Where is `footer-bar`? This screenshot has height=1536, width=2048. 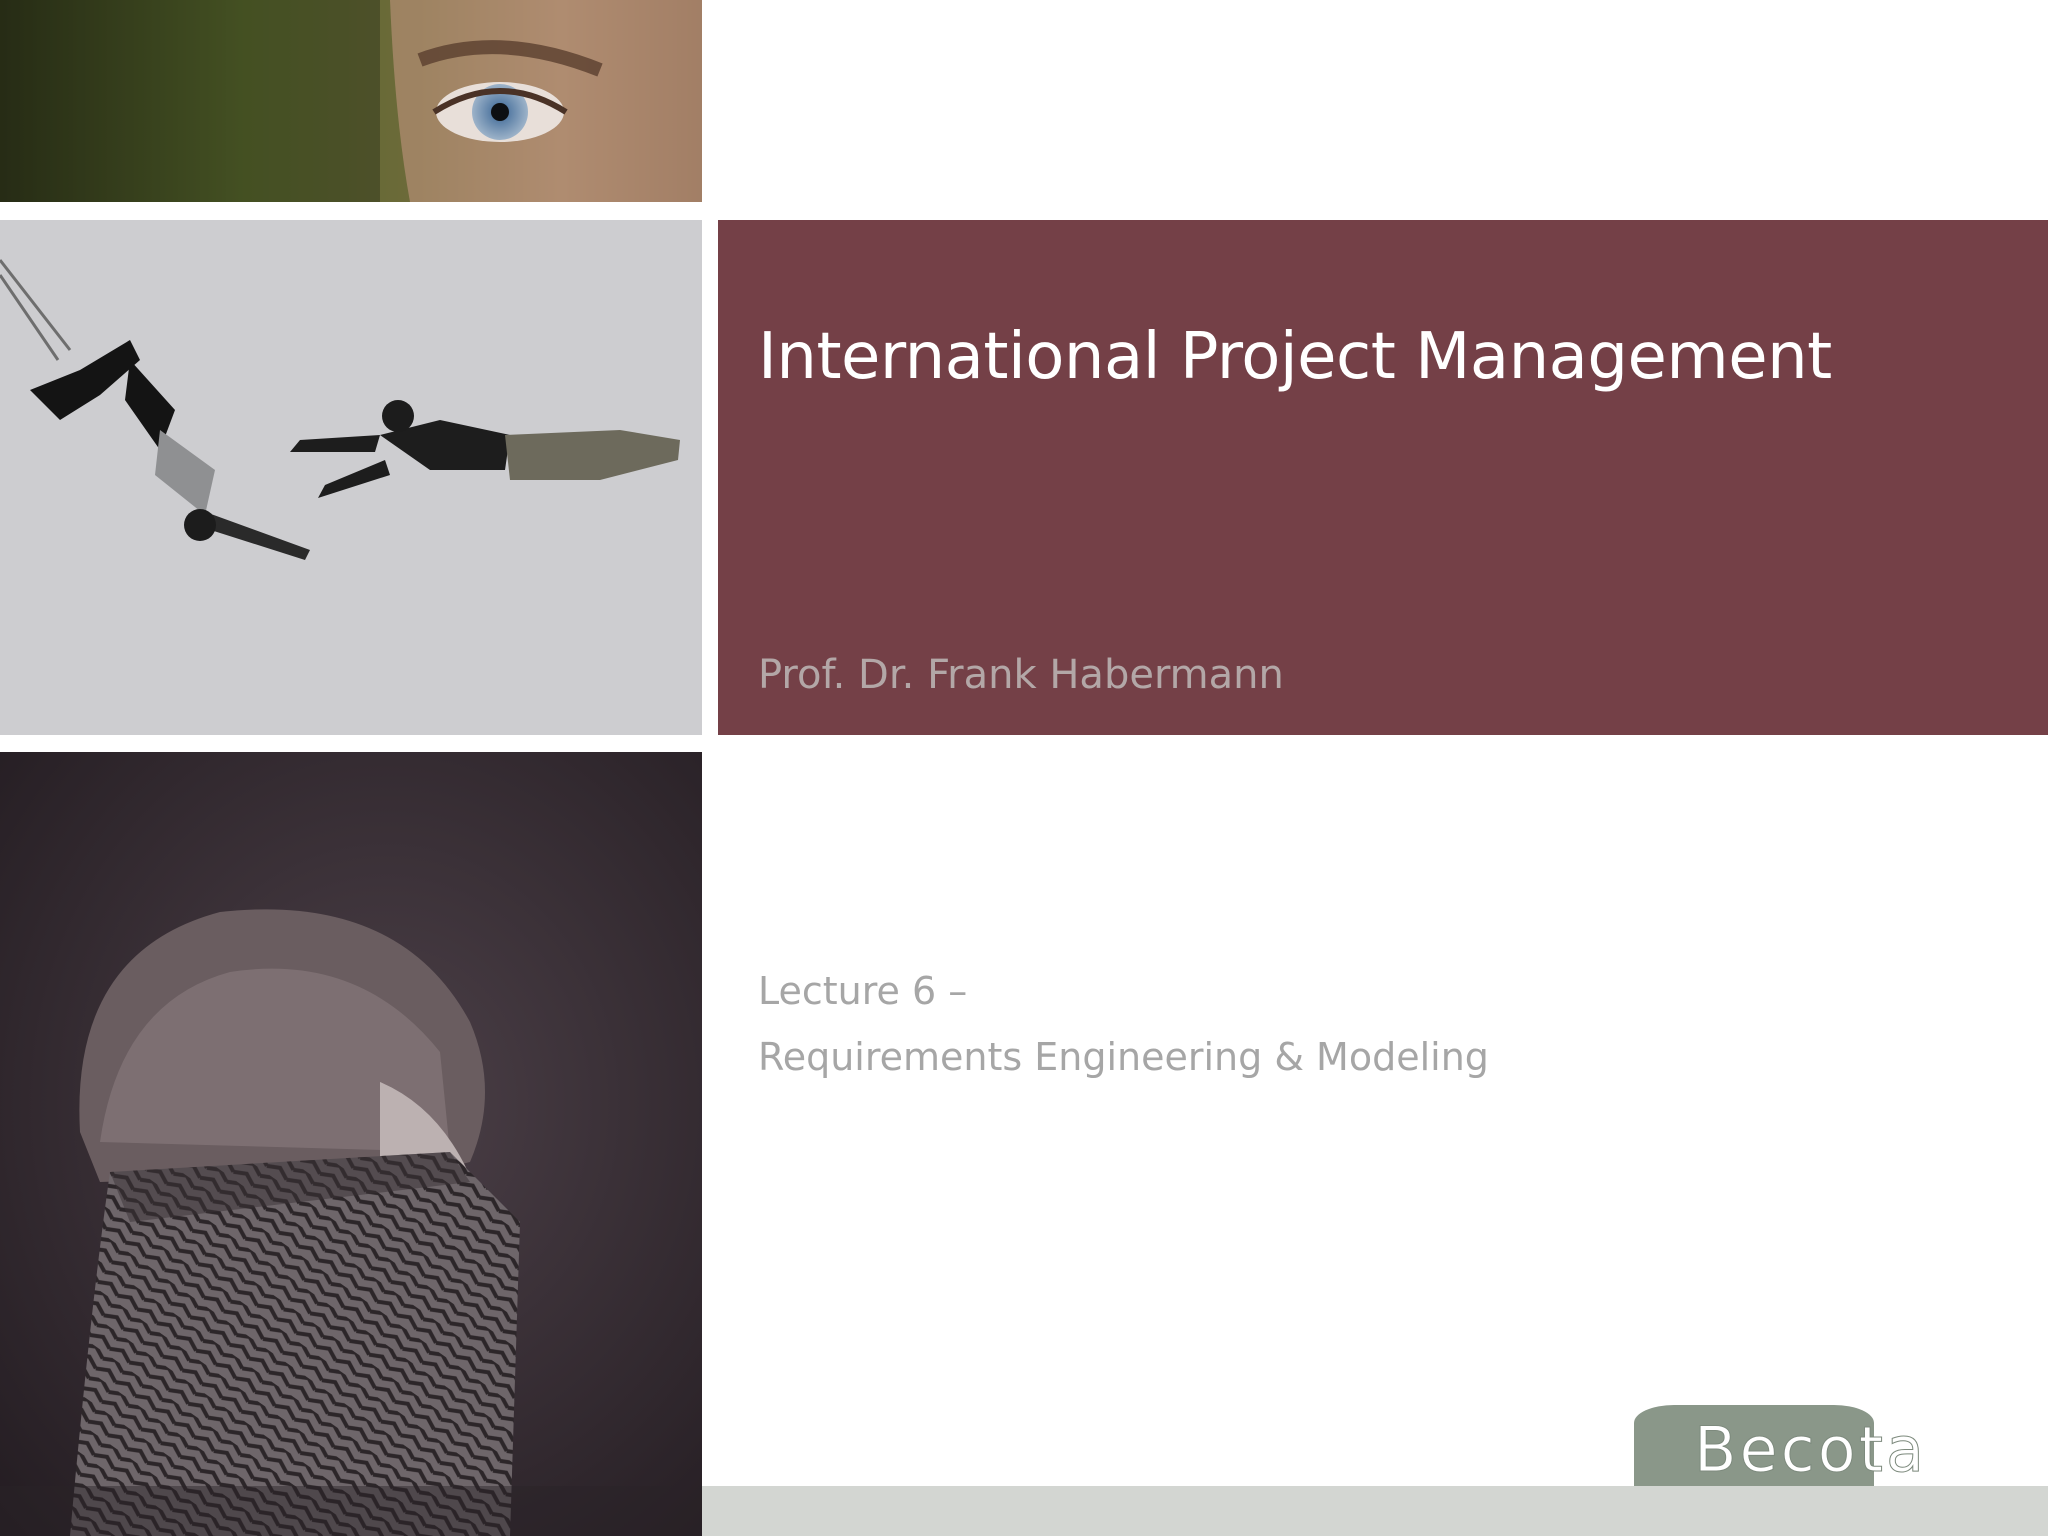
footer-bar is located at coordinates (1375, 1511).